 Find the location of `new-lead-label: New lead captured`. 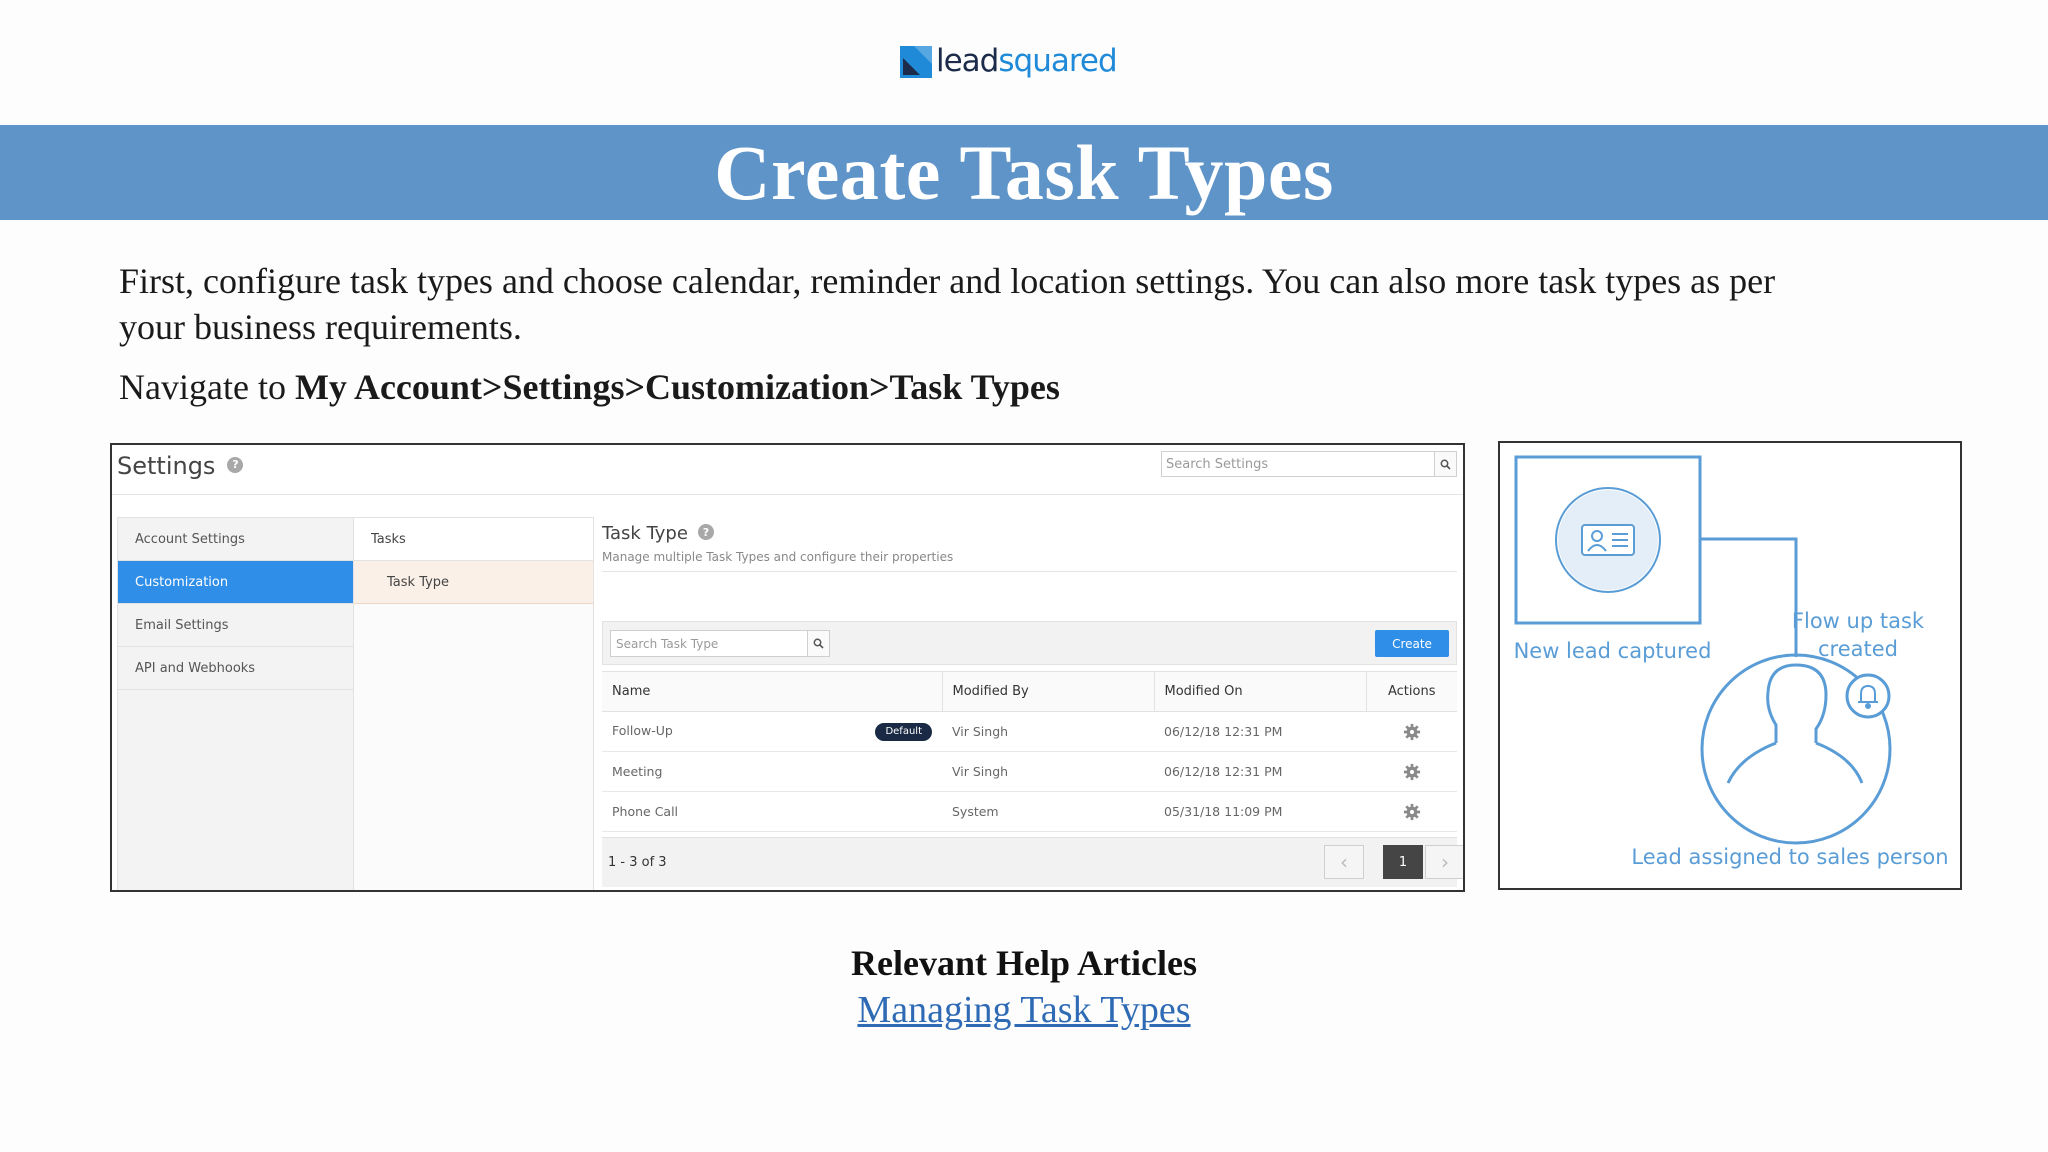

new-lead-label: New lead captured is located at coordinates (1612, 651).